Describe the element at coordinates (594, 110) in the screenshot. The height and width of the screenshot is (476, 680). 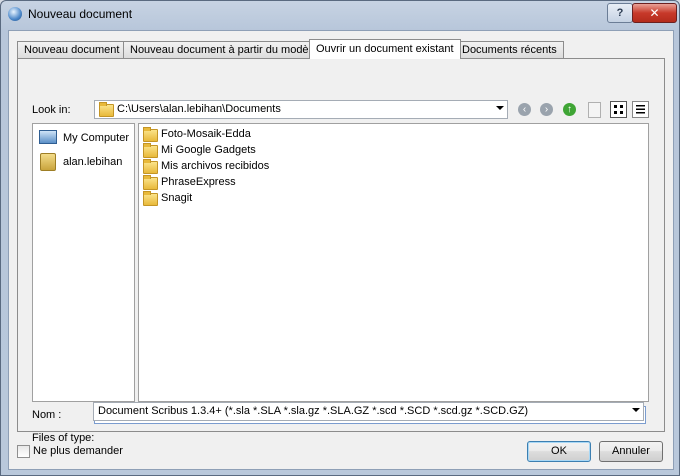
I see `new-folder-icon` at that location.